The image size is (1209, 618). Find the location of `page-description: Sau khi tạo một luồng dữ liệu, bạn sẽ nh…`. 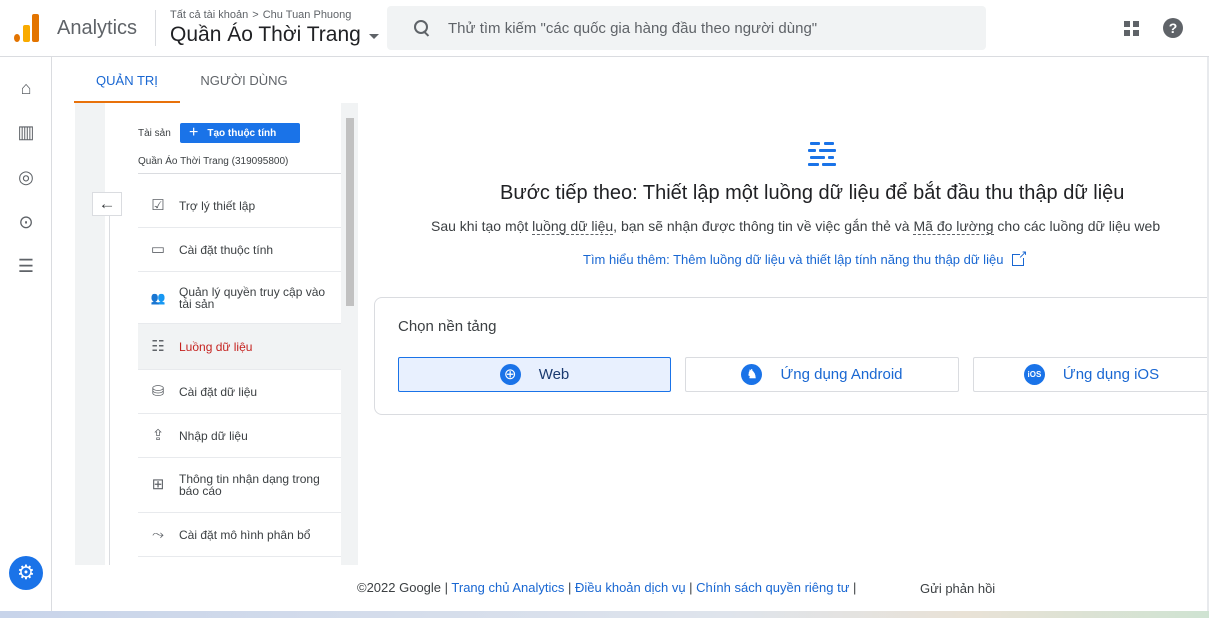

page-description: Sau khi tạo một luồng dữ liệu, bạn sẽ nh… is located at coordinates (796, 226).